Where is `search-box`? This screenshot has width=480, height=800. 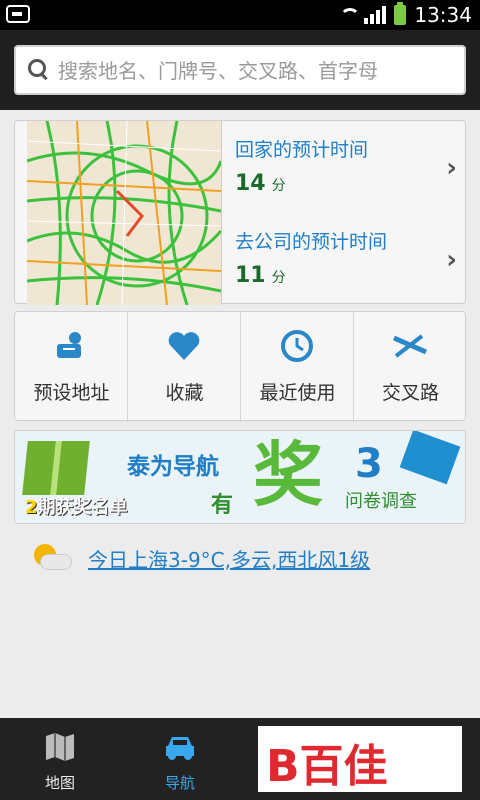
search-box is located at coordinates (240, 70).